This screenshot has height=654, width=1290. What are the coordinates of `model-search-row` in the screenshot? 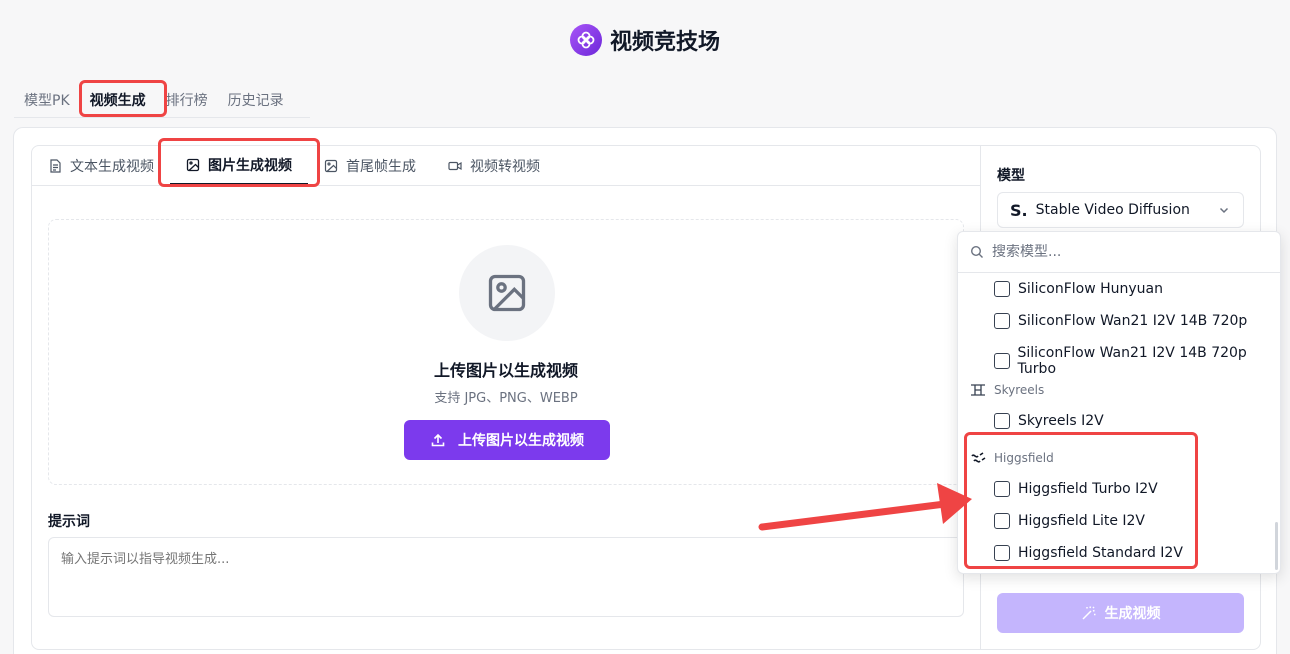 It's located at (1119, 252).